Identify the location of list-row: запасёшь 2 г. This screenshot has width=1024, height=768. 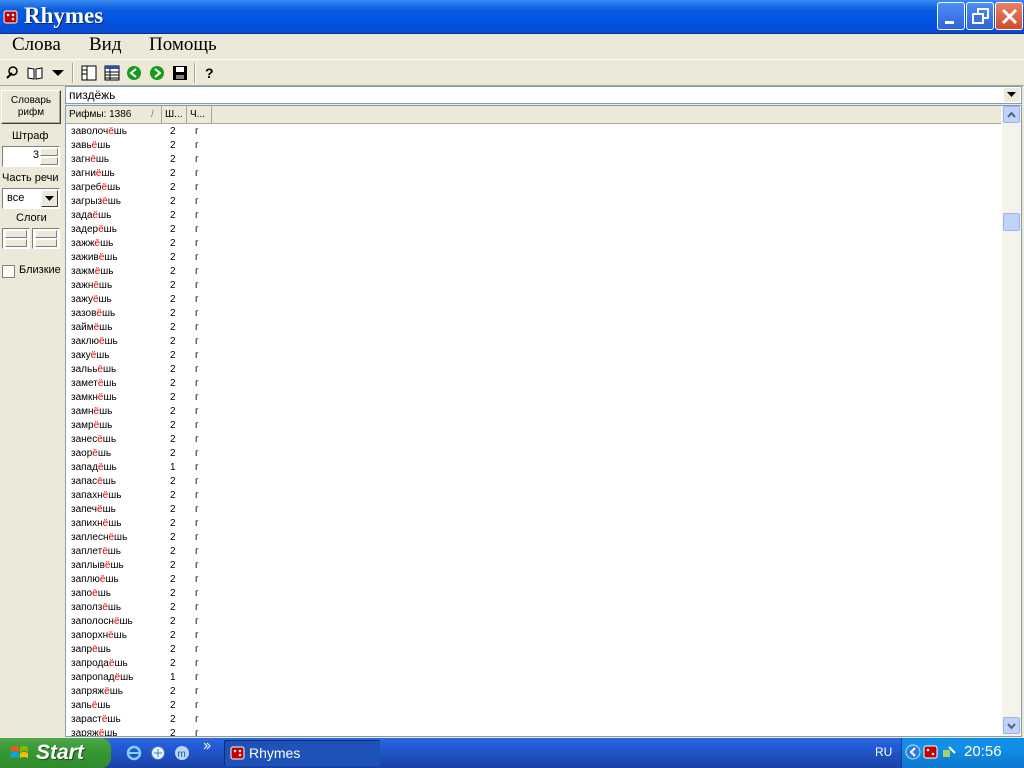
(533, 482).